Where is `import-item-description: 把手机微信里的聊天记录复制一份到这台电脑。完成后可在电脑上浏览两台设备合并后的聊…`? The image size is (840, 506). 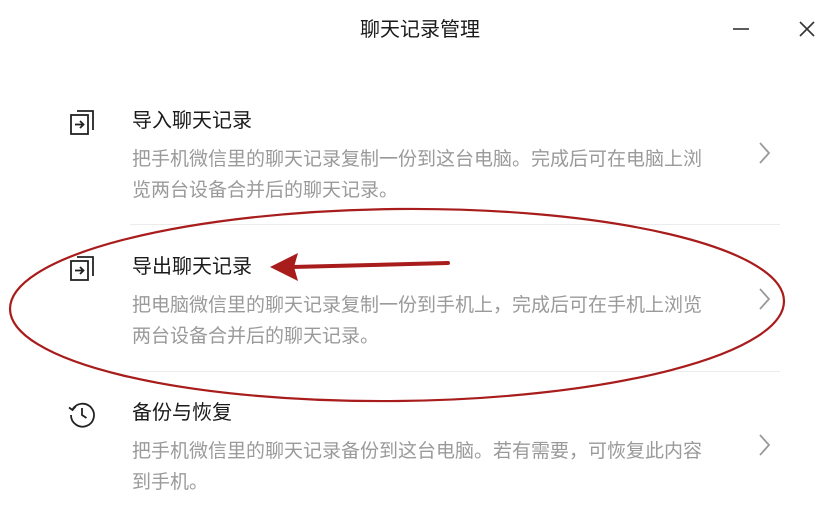
import-item-description: 把手机微信里的聊天记录复制一份到这台电脑。完成后可在电脑上浏览两台设备合并后的聊… is located at coordinates (417, 174).